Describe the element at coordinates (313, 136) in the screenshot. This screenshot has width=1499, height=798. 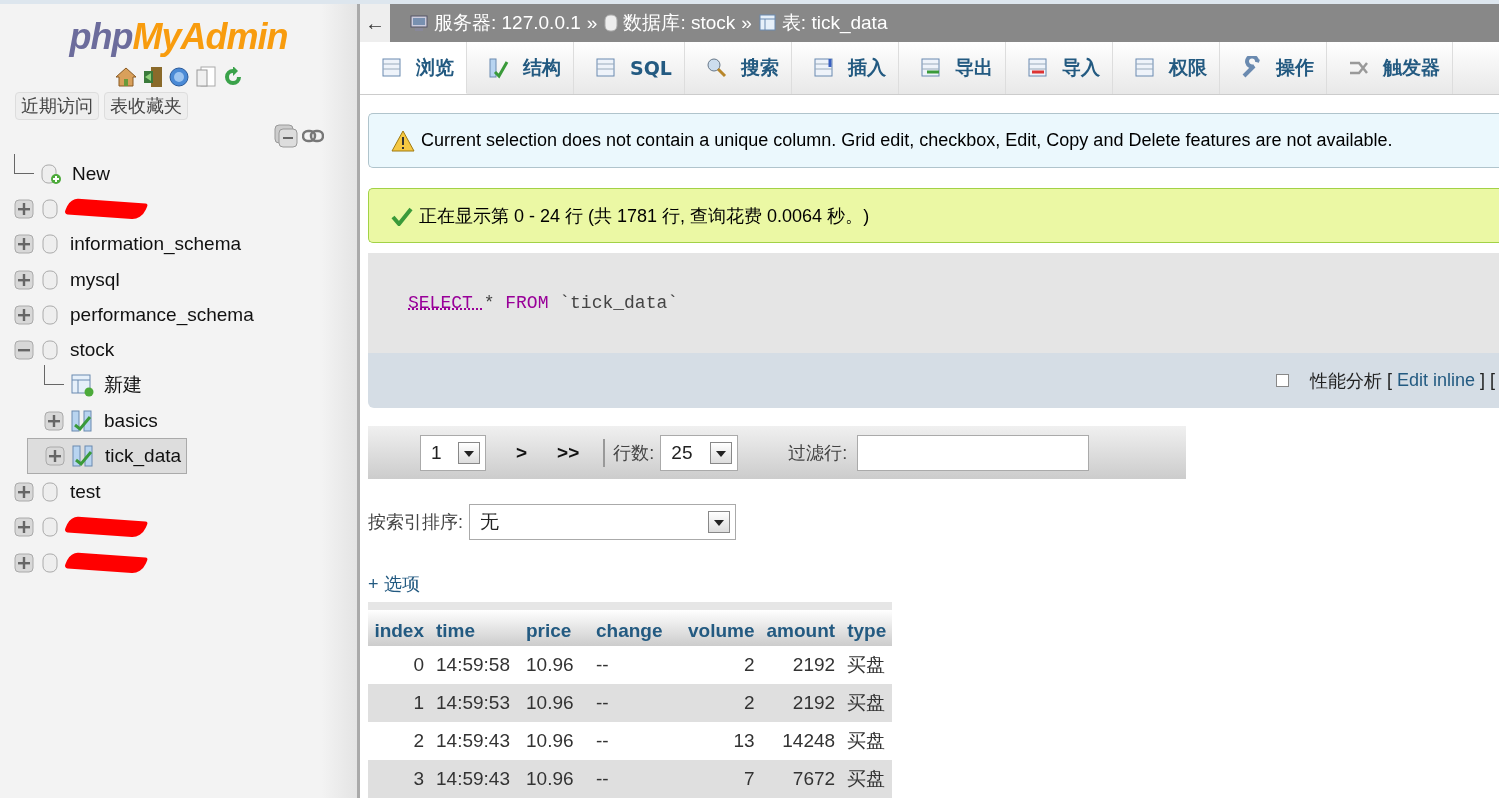
I see `link-icon` at that location.